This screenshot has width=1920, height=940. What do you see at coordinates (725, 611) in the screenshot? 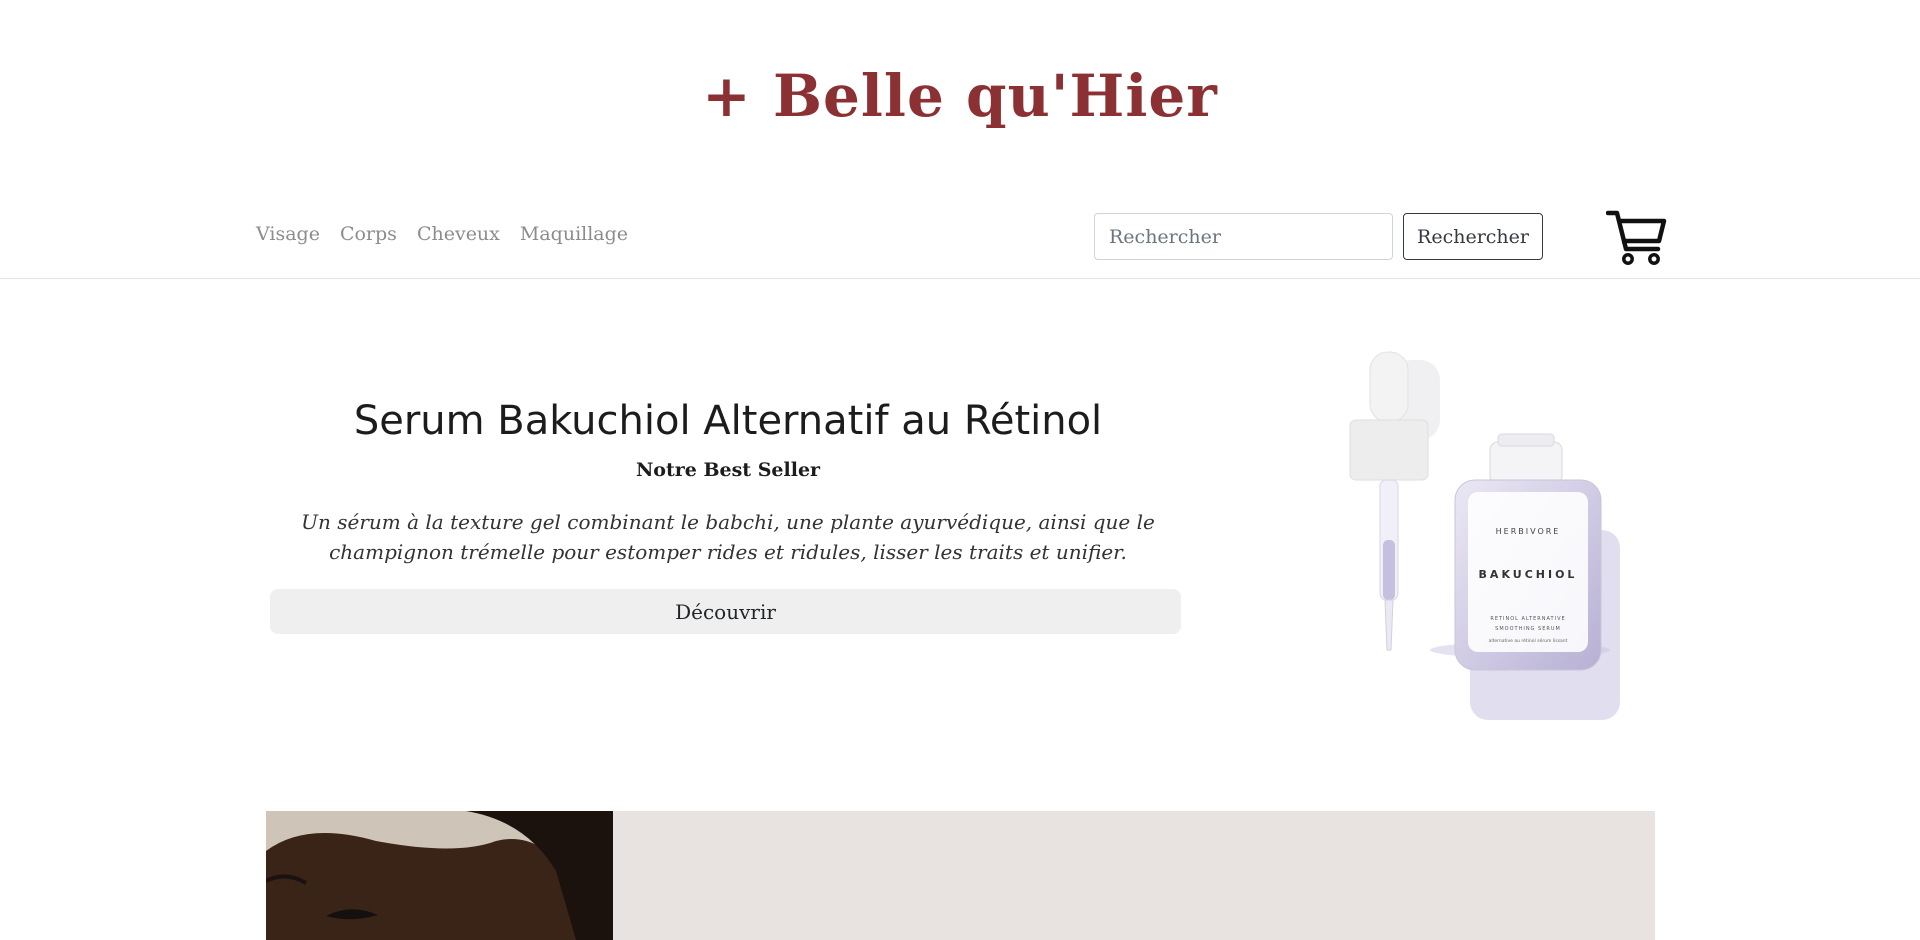
I see `discover-button: Découvrir` at bounding box center [725, 611].